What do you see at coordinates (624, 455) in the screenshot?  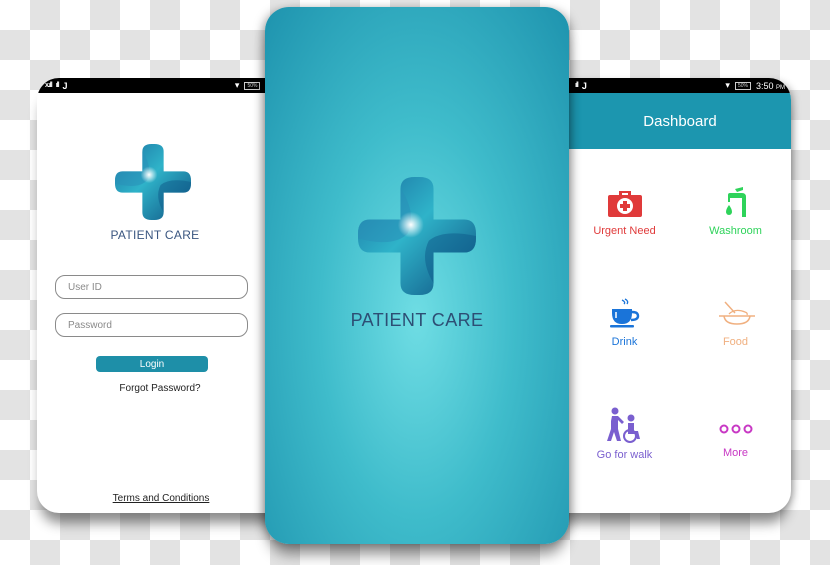 I see `tile-label: Go for walk` at bounding box center [624, 455].